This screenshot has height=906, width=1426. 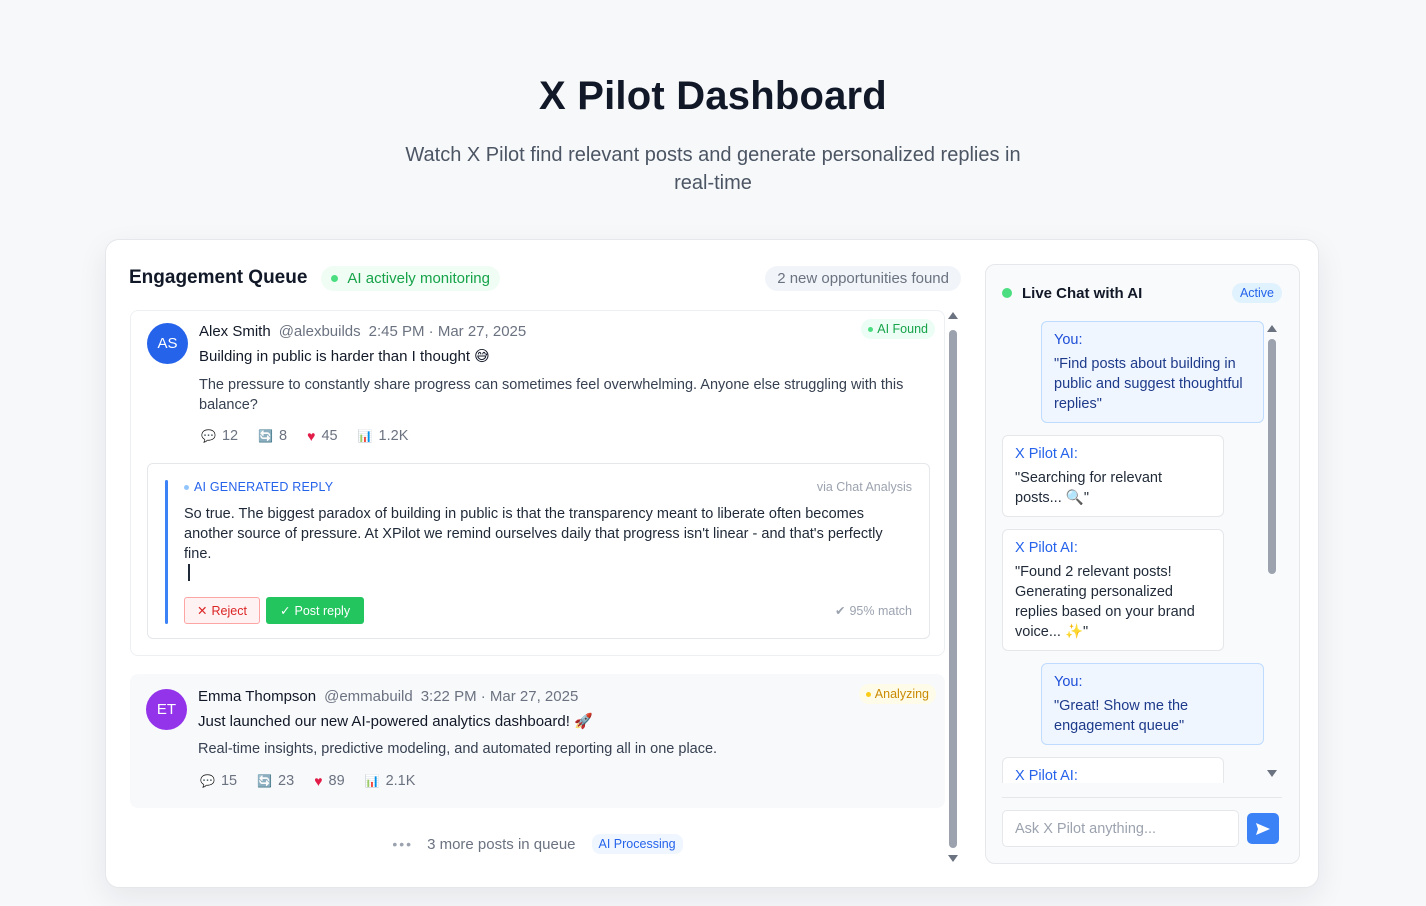 I want to click on monitoring-status: AI actively monitoring, so click(x=410, y=278).